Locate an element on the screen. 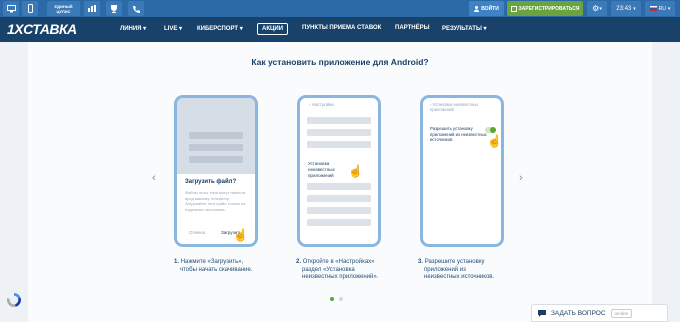 The height and width of the screenshot is (322, 680). carousel-dot-active is located at coordinates (332, 299).